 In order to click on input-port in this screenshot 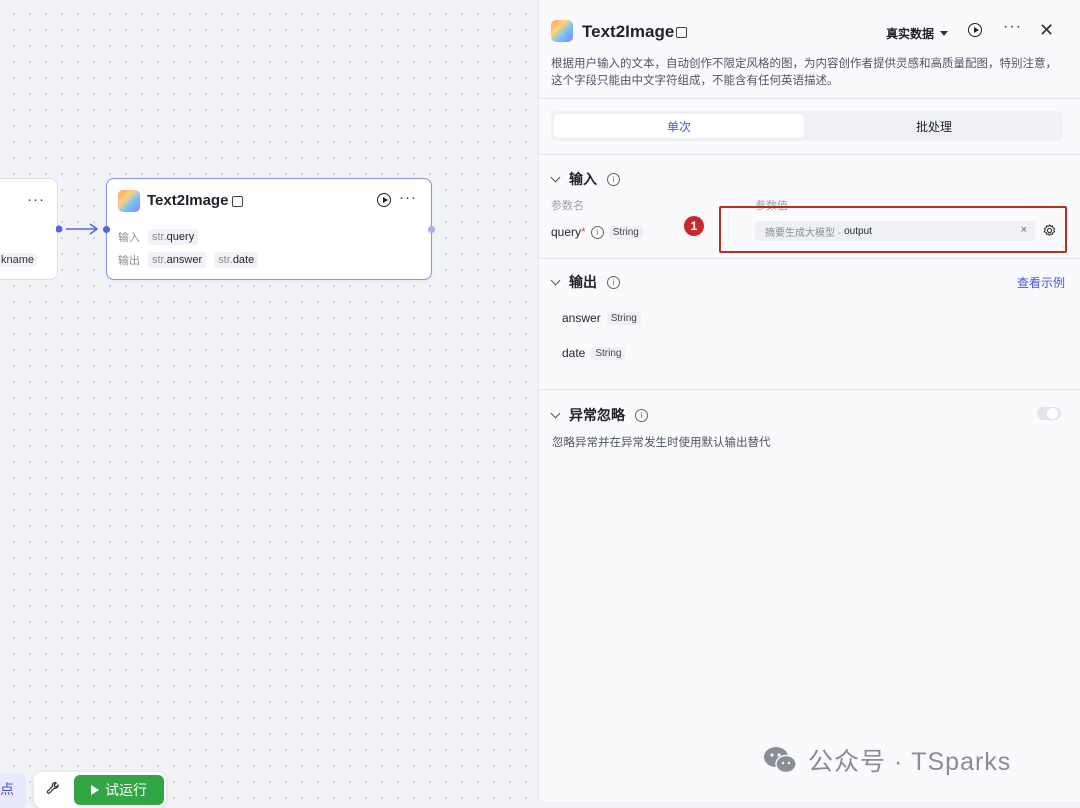, I will do `click(106, 229)`.